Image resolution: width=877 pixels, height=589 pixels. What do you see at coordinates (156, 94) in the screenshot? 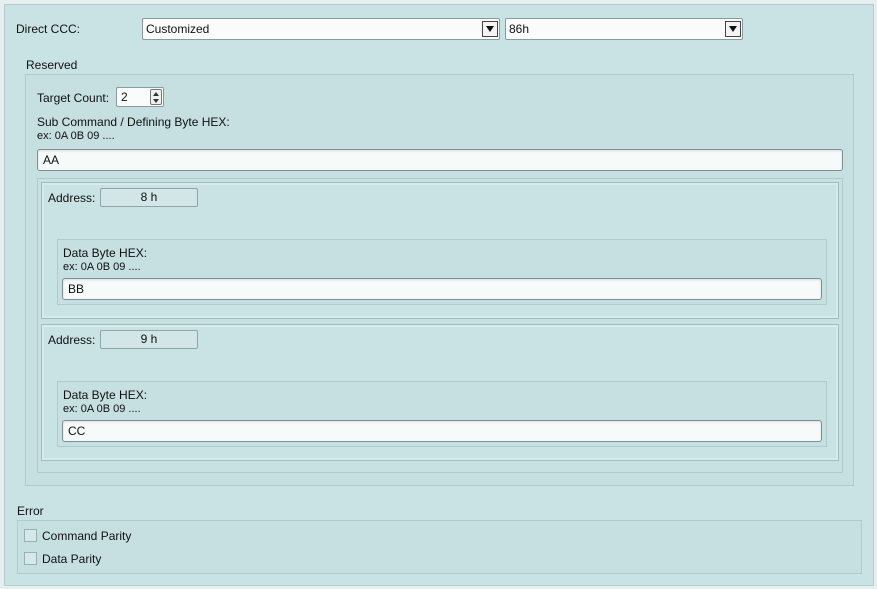
I see `arrow-up-icon` at bounding box center [156, 94].